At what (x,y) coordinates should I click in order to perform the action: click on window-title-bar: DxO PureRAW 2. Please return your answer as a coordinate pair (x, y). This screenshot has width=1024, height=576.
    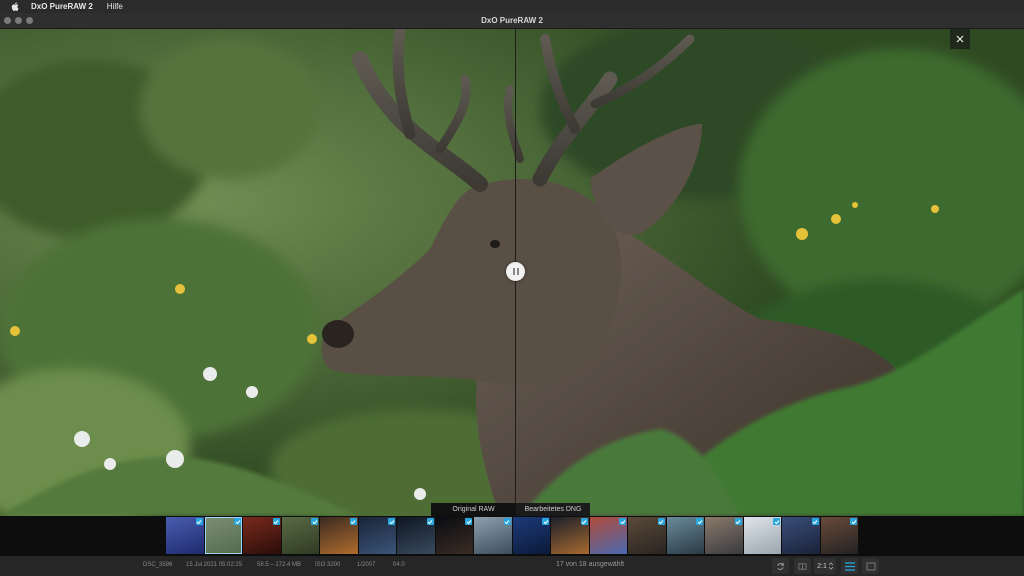
    Looking at the image, I should click on (512, 21).